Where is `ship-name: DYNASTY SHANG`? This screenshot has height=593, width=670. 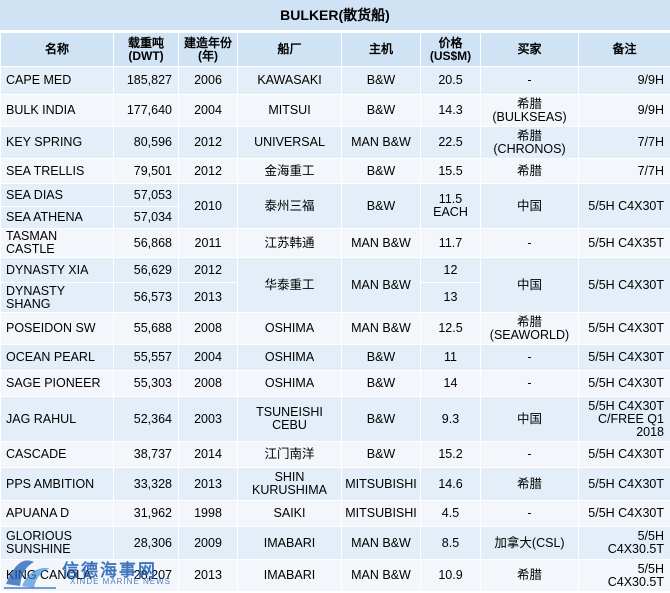
ship-name: DYNASTY SHANG is located at coordinates (57, 297).